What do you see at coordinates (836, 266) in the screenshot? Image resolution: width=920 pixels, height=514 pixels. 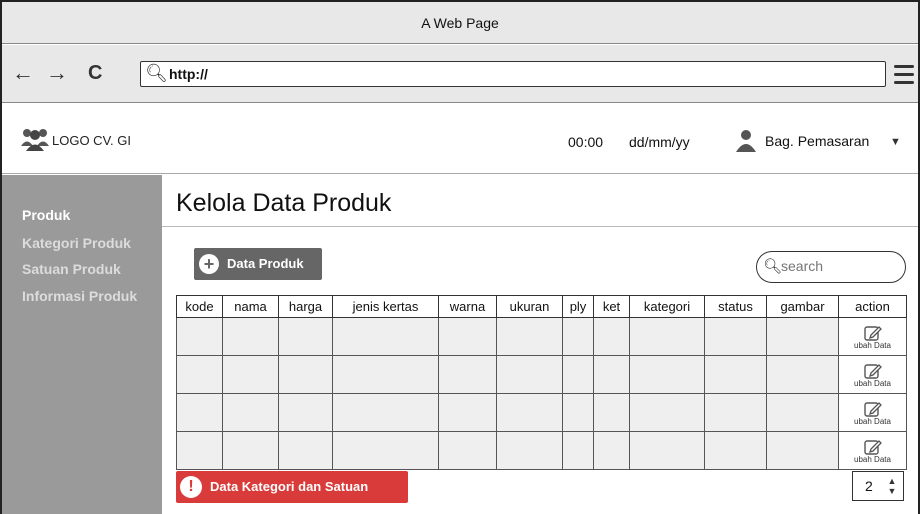 I see `search-input` at bounding box center [836, 266].